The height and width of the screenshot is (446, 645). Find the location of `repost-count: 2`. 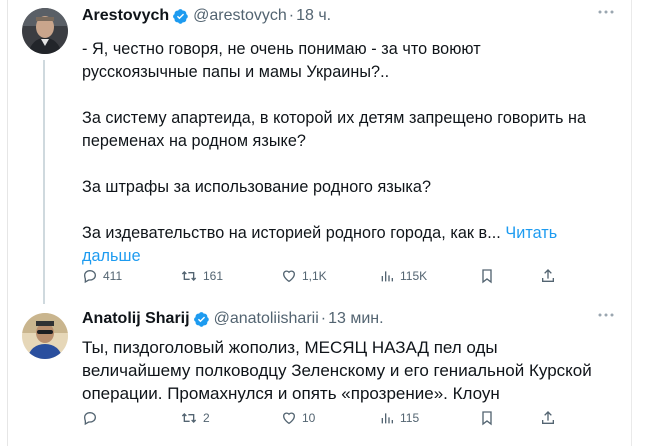

repost-count: 2 is located at coordinates (206, 418).